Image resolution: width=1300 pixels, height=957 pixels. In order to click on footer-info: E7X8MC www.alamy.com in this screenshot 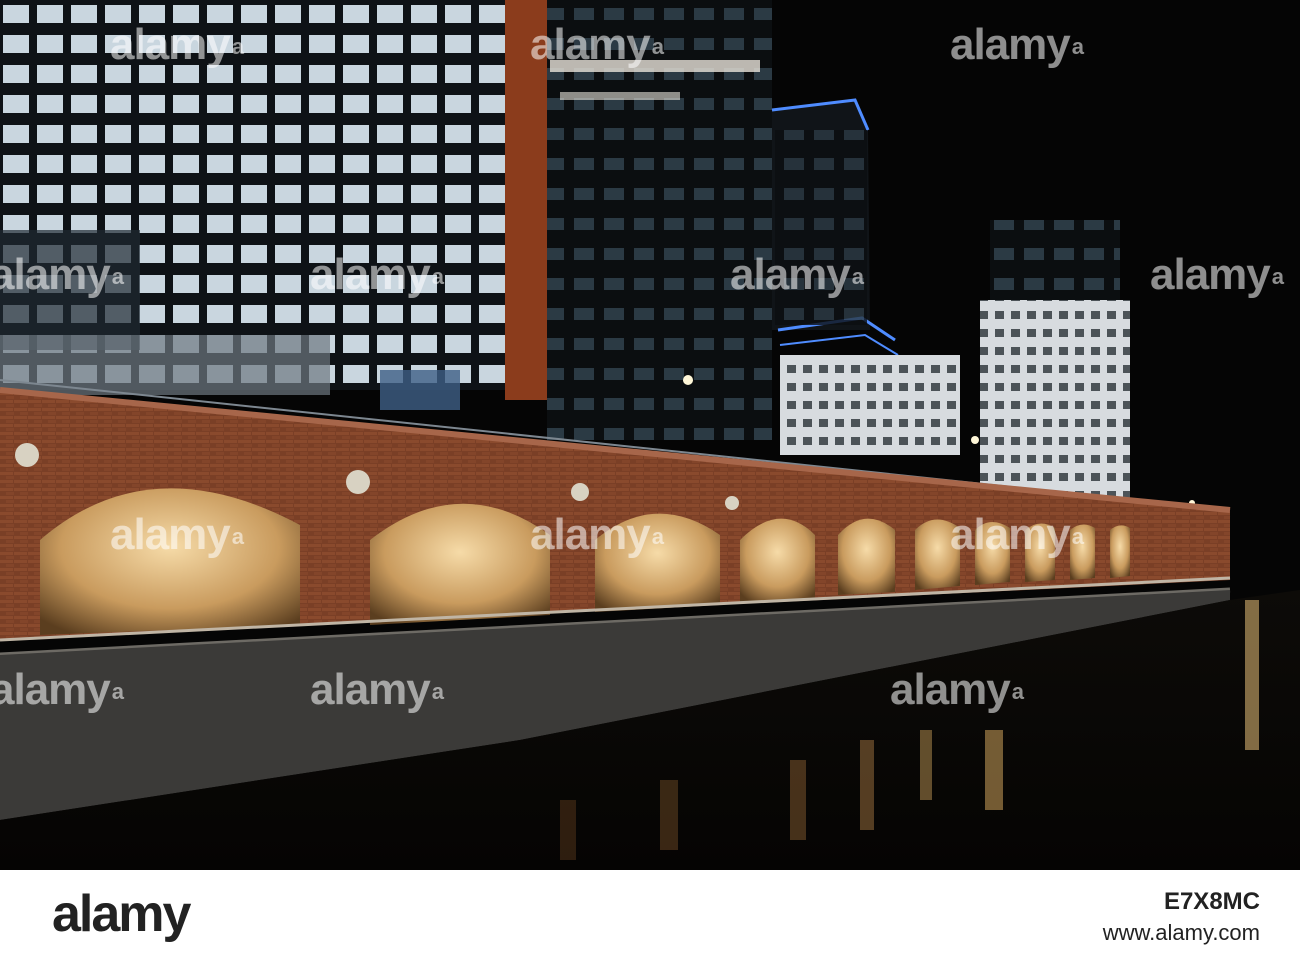, I will do `click(1181, 917)`.